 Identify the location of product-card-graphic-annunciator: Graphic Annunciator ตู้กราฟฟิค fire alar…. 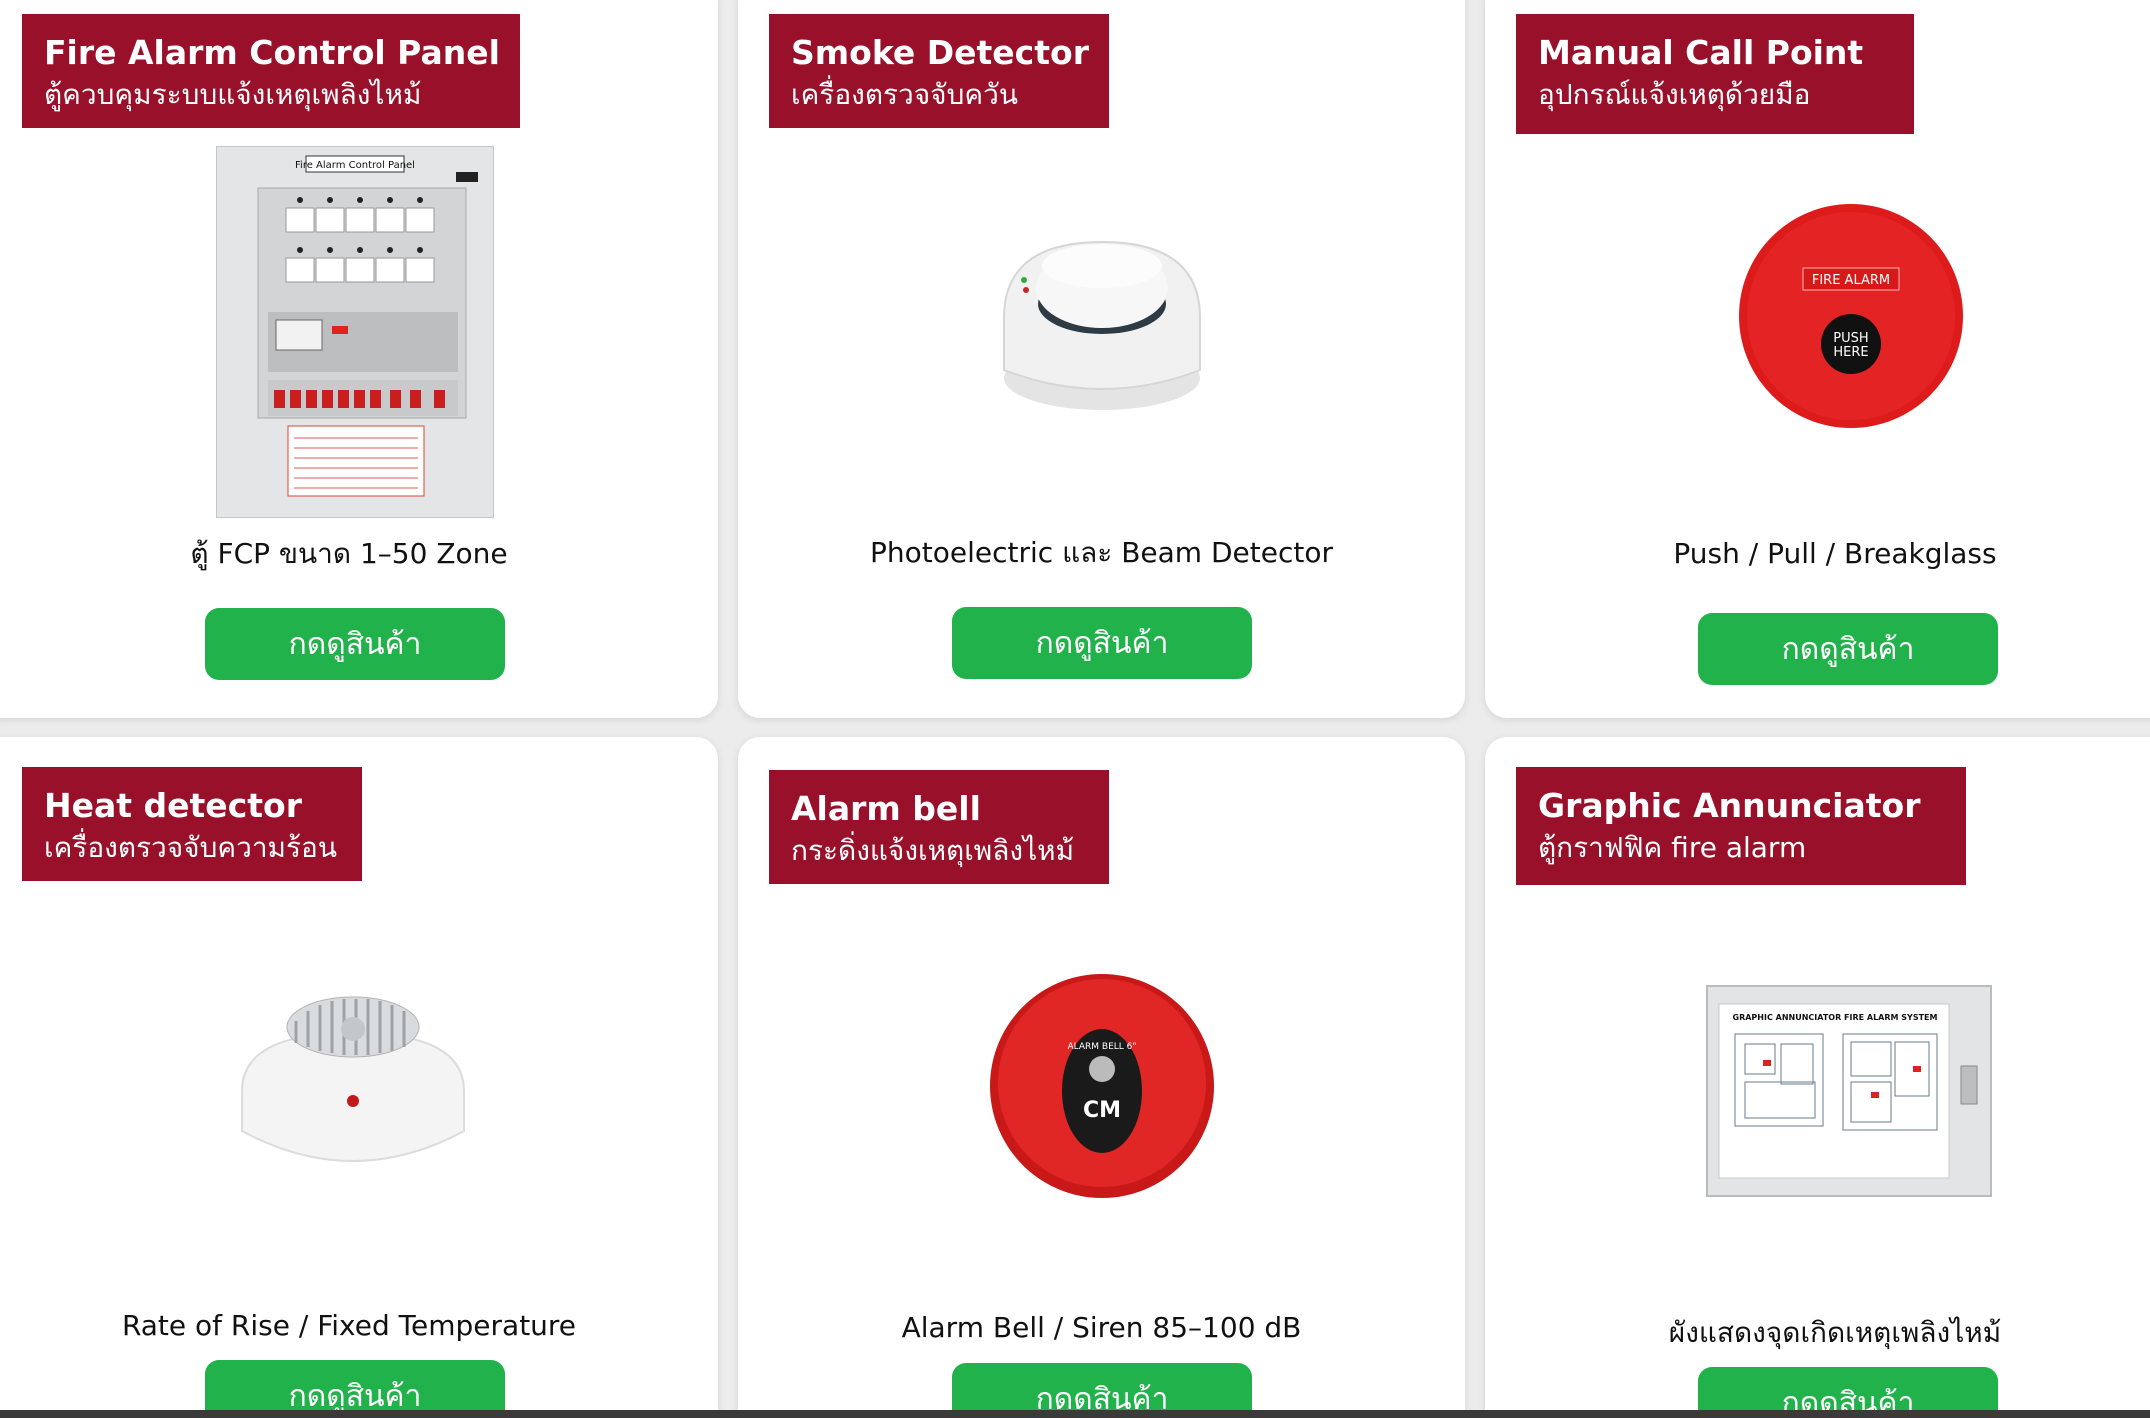
(1817, 1077).